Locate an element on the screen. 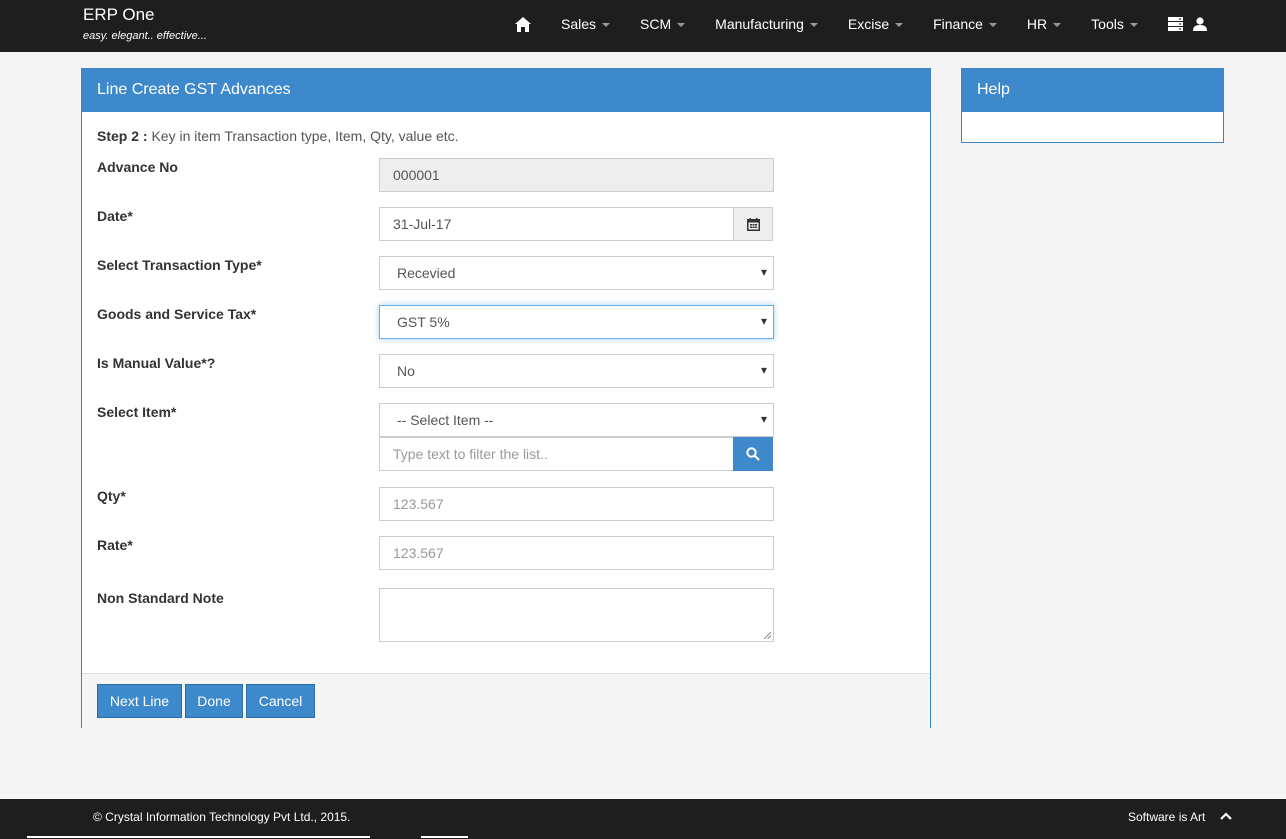 This screenshot has height=839, width=1286. home-icon is located at coordinates (523, 24).